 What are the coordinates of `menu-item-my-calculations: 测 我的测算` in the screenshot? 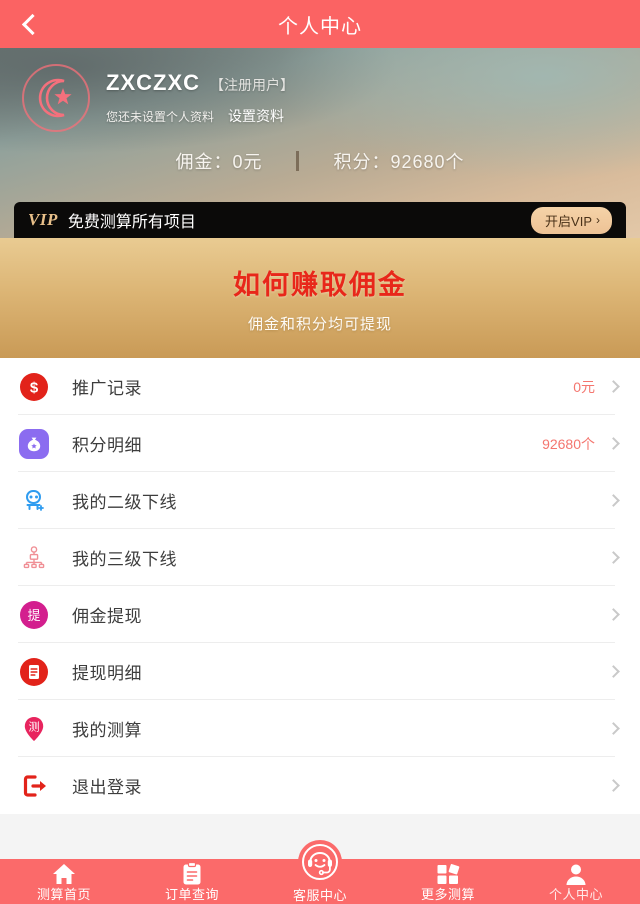 It's located at (320, 728).